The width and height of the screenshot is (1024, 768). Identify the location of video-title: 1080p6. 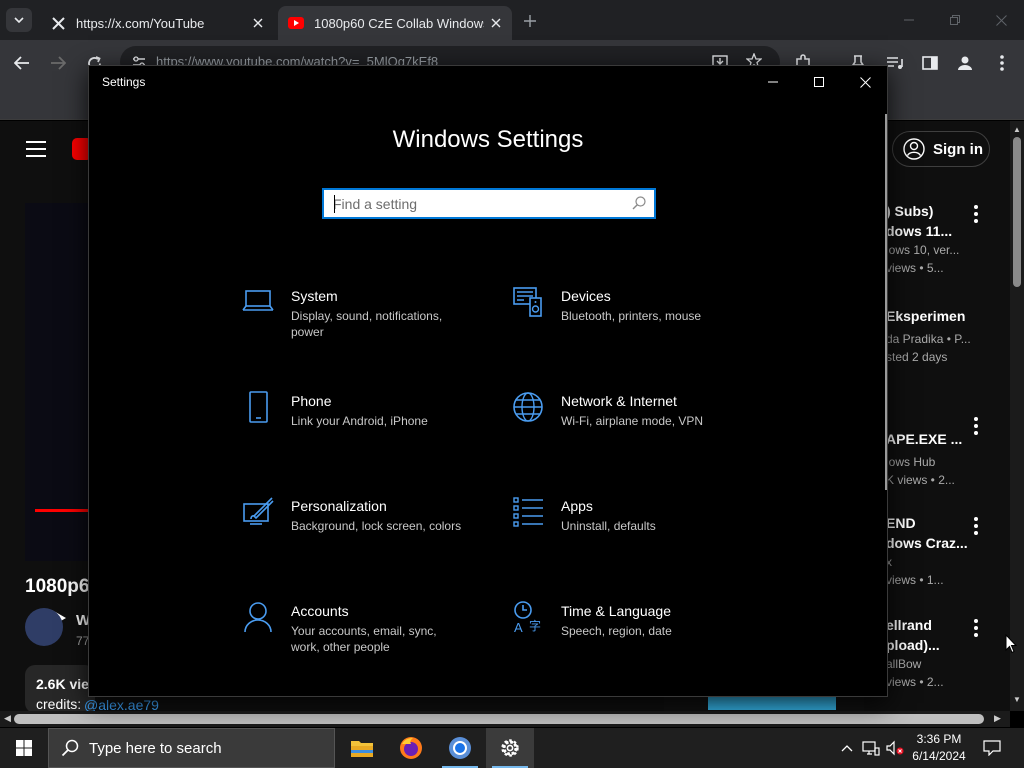
(57, 586).